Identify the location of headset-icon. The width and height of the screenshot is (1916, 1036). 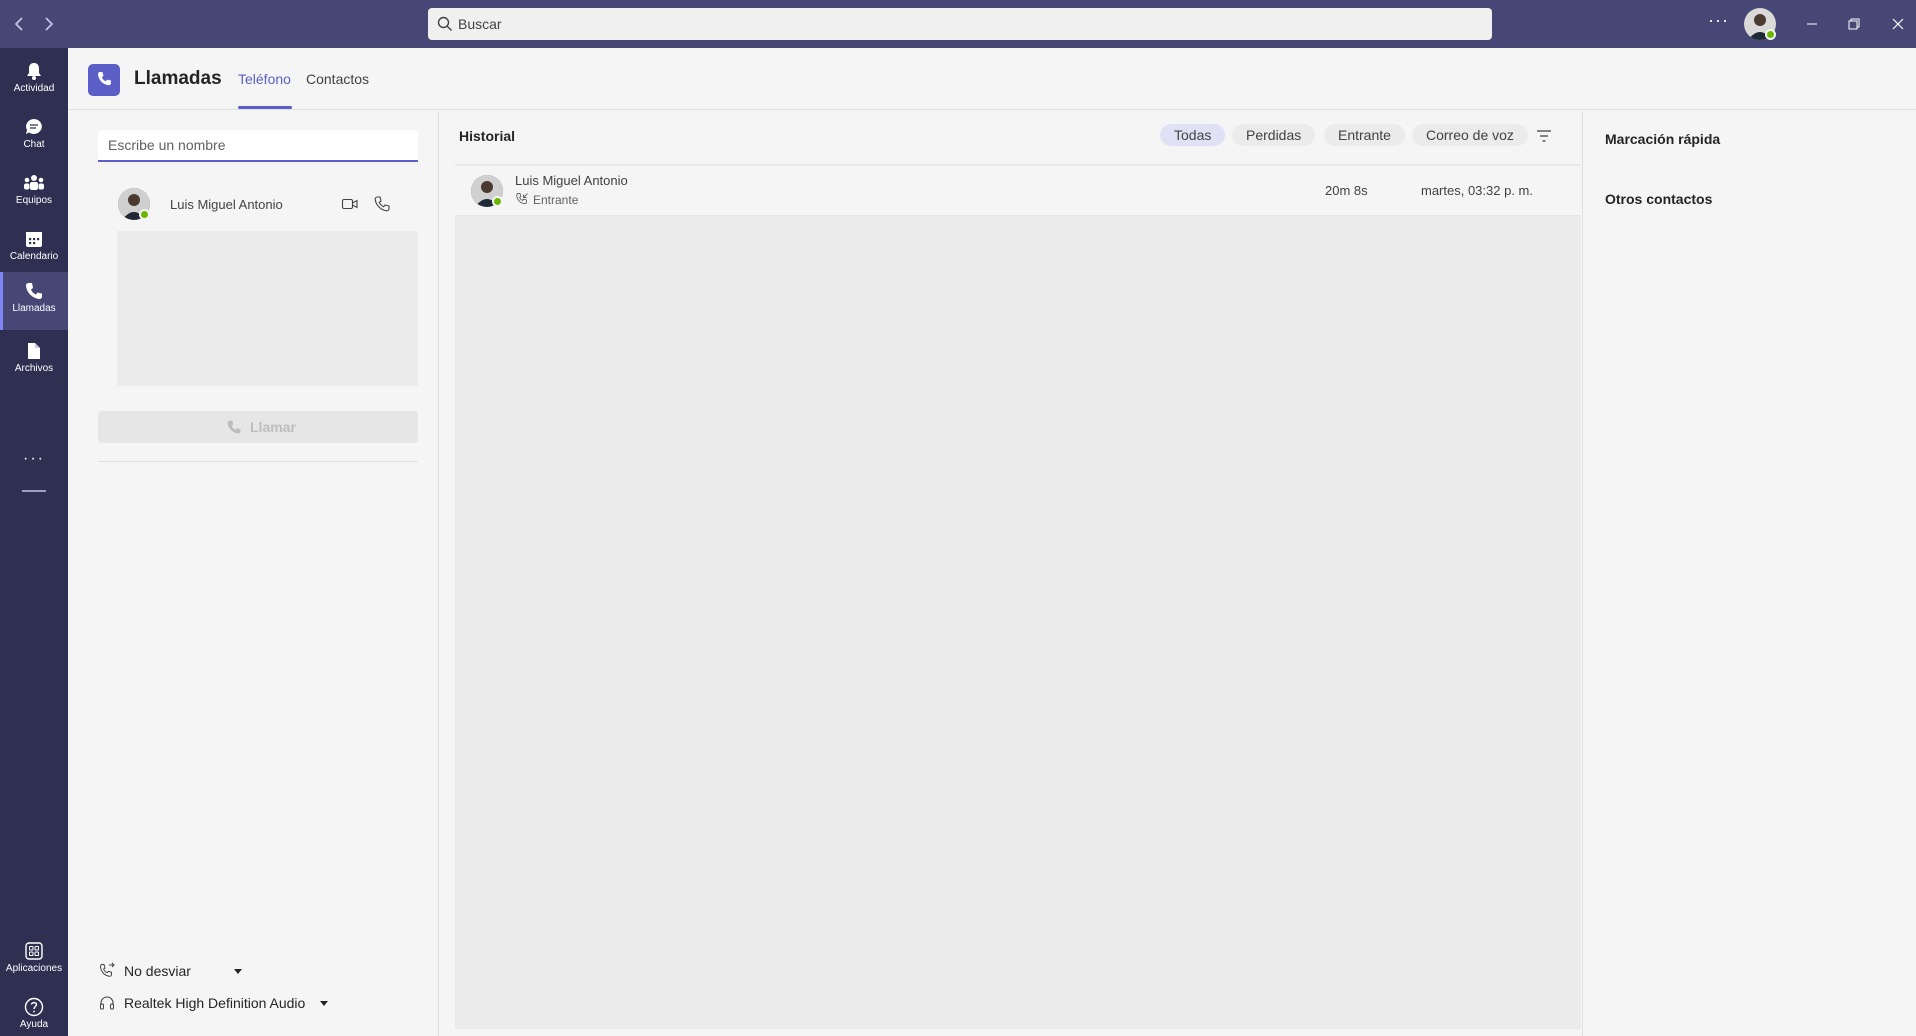
(107, 1003).